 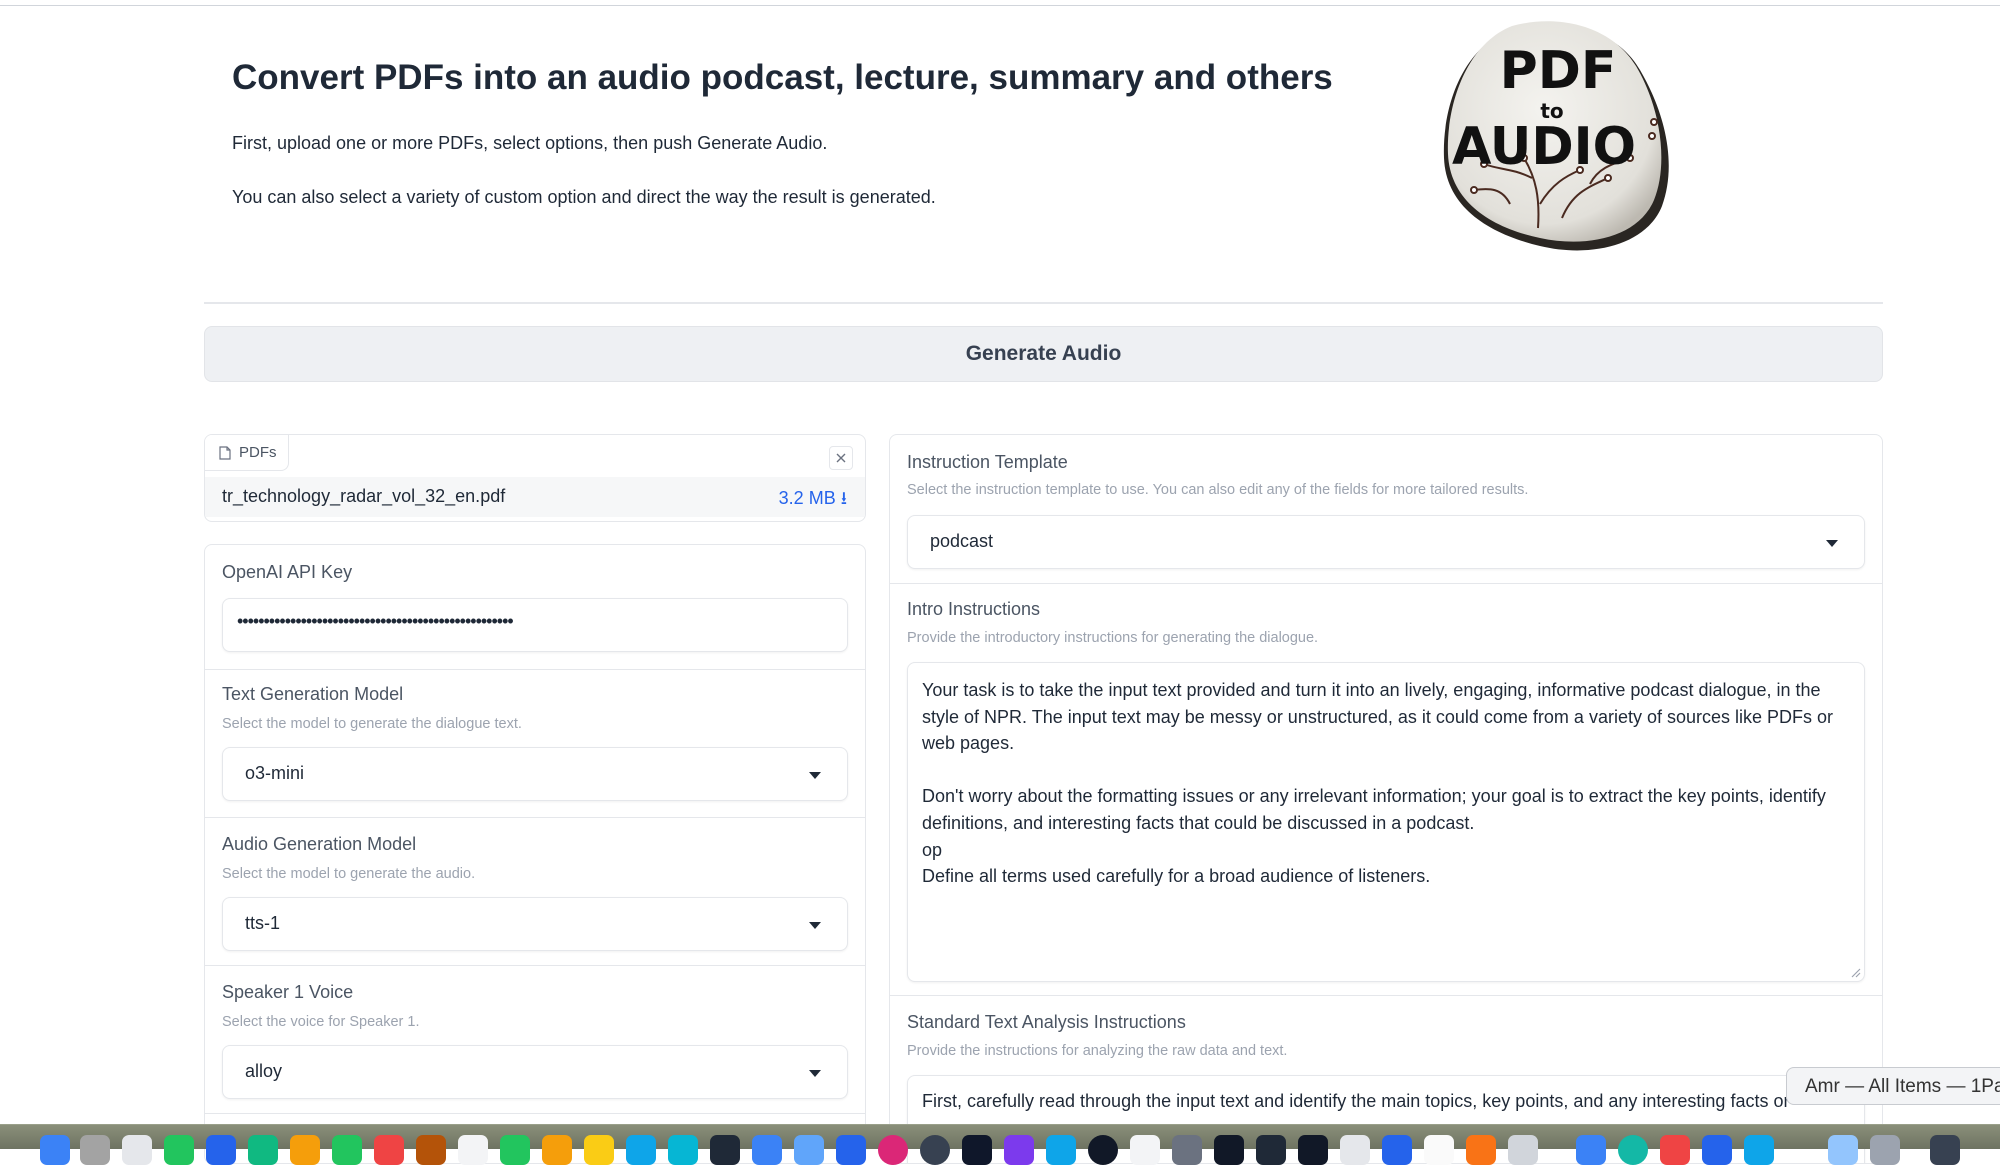 What do you see at coordinates (1355, 1150) in the screenshot?
I see `finder-window-icon` at bounding box center [1355, 1150].